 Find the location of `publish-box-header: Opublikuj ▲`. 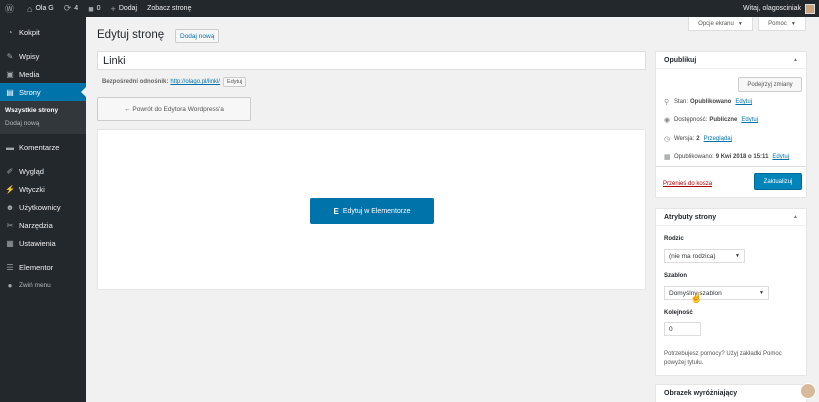

publish-box-header: Opublikuj ▲ is located at coordinates (731, 60).